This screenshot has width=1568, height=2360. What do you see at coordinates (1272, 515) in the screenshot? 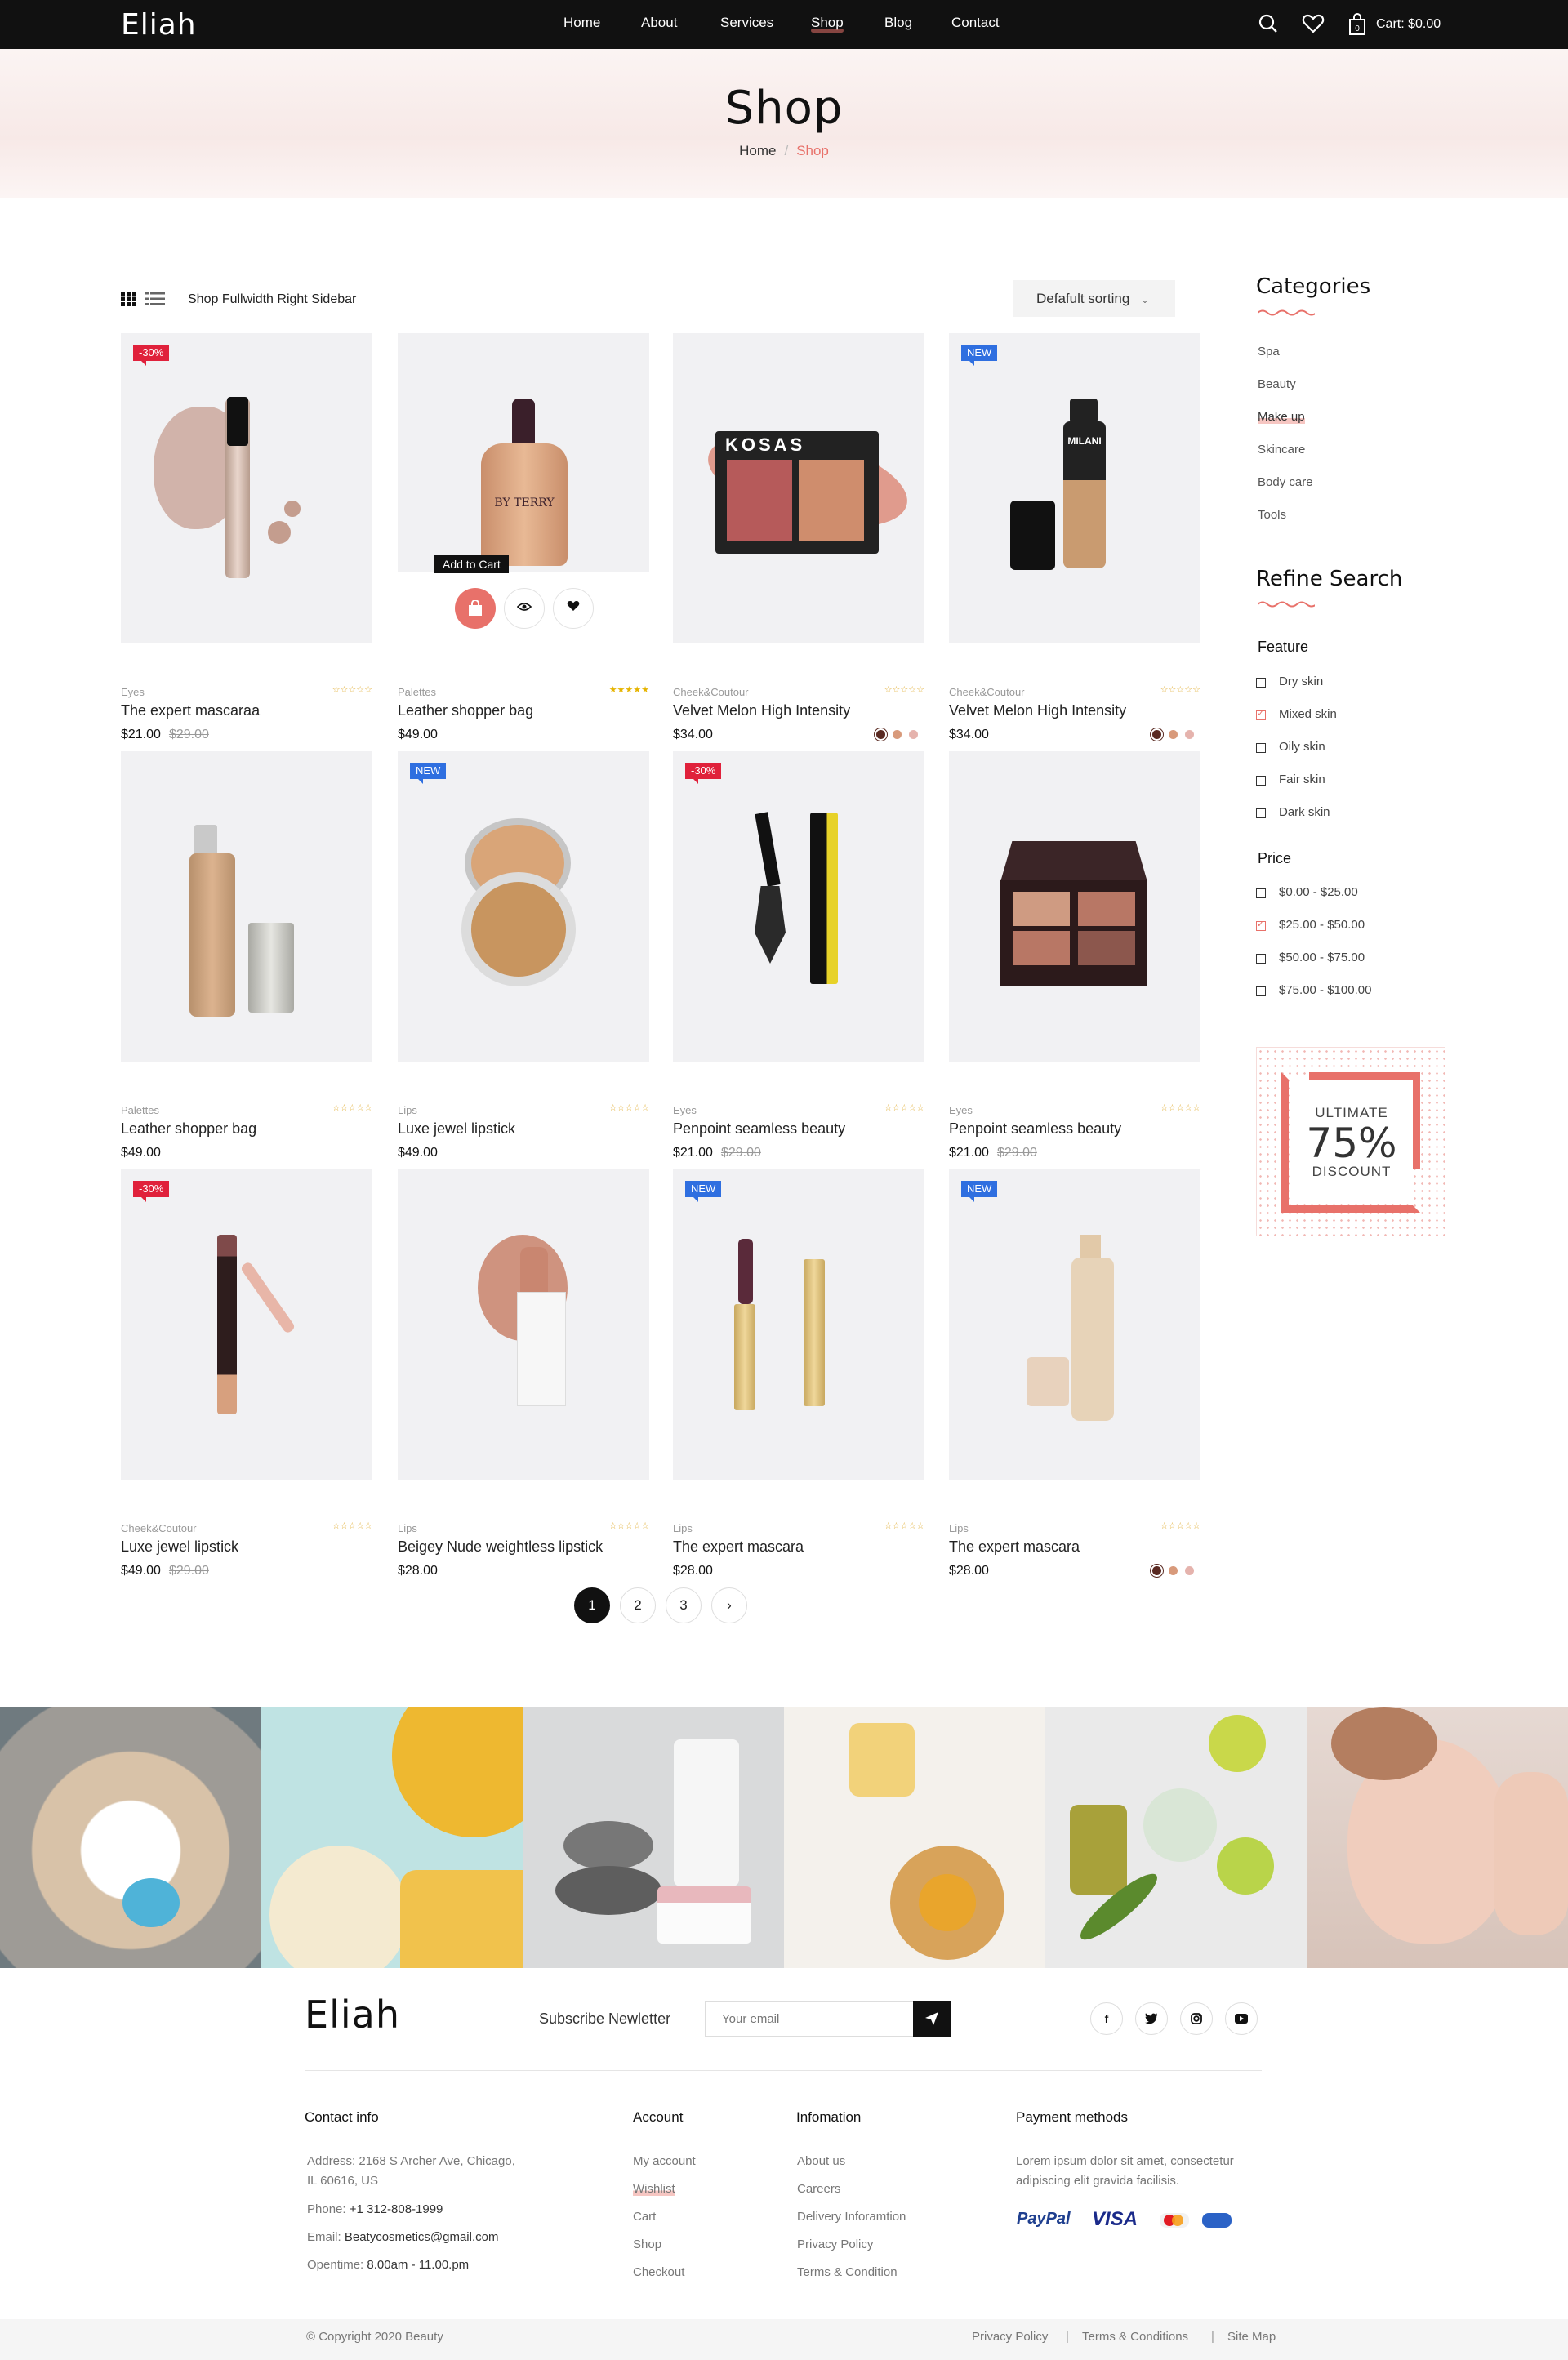
I see `category-link: Tools` at bounding box center [1272, 515].